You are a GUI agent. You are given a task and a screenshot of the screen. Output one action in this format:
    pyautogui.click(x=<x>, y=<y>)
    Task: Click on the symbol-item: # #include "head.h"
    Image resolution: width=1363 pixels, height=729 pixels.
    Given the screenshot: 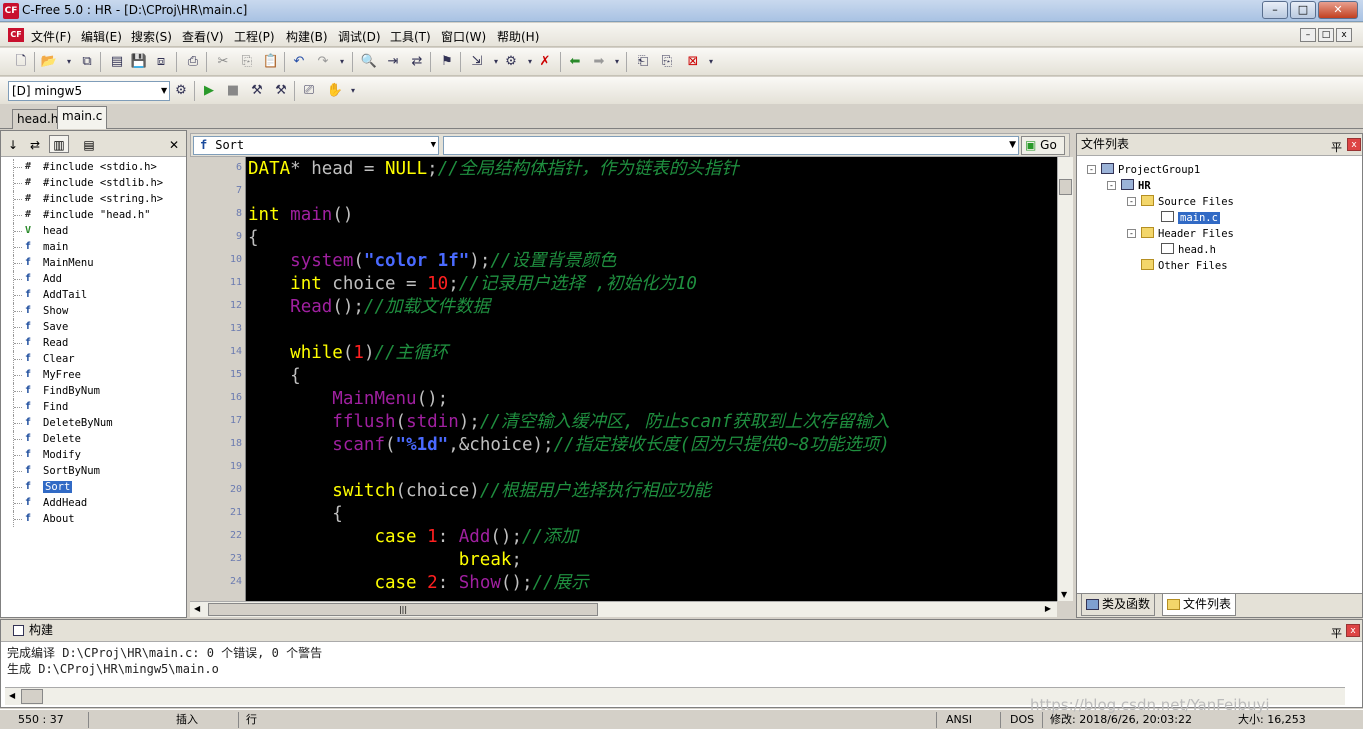 What is the action you would take?
    pyautogui.click(x=98, y=215)
    